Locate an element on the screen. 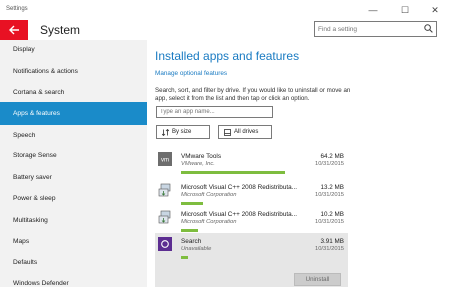 The image size is (450, 295). sidebar-item-apps-features: Apps & features is located at coordinates (73, 113).